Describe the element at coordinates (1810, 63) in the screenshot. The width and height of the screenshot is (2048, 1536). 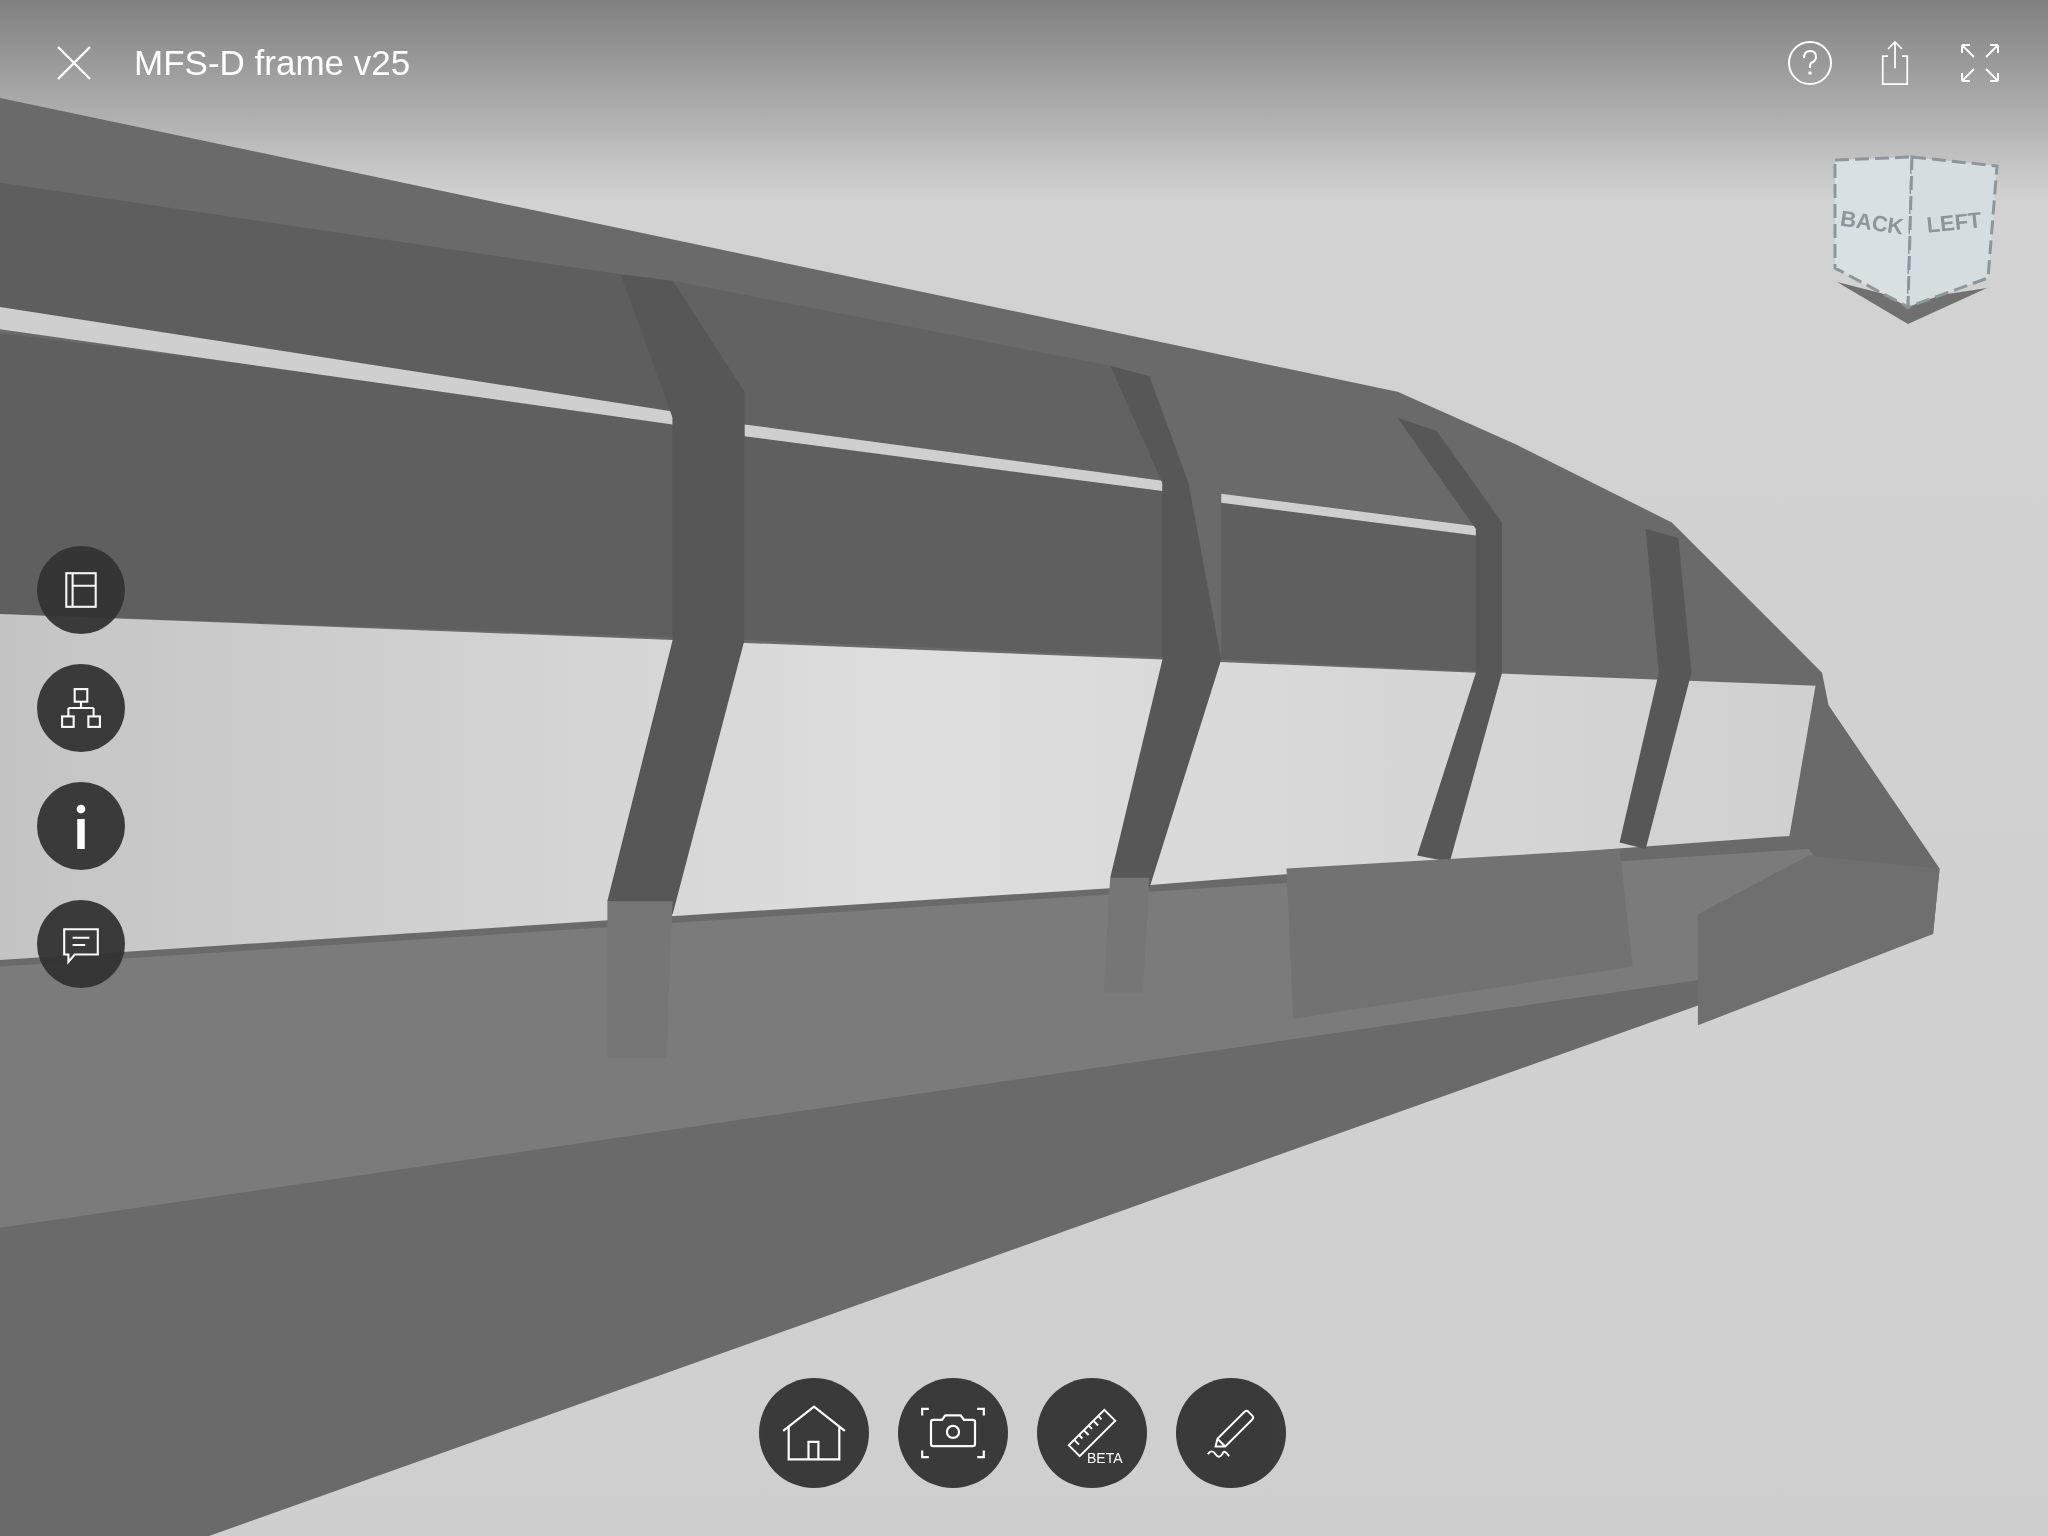
I see `help-icon` at that location.